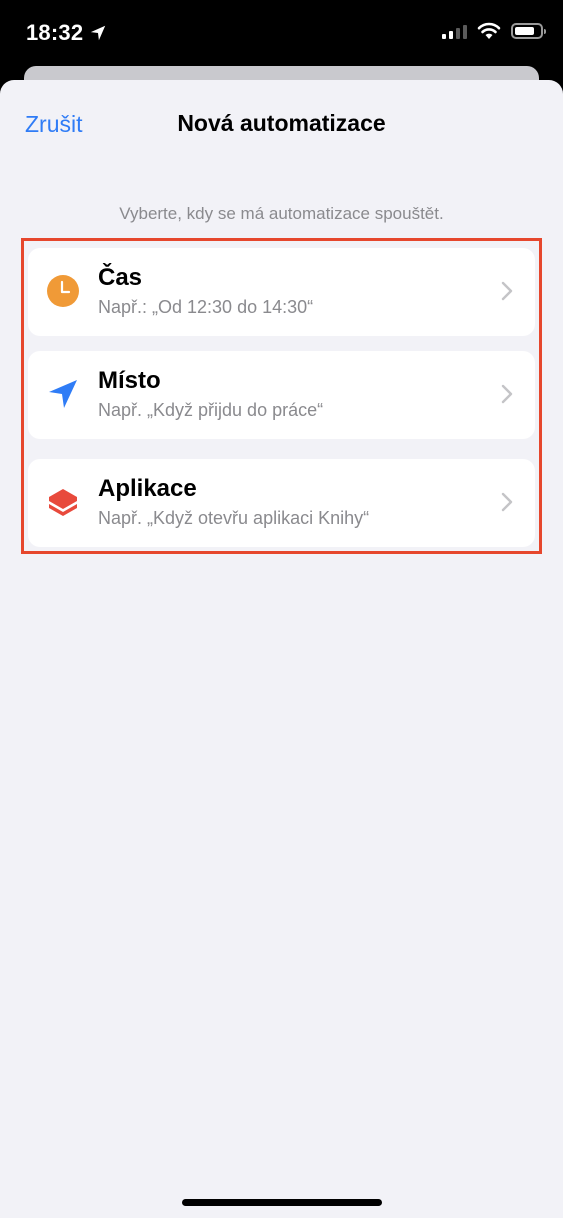 Image resolution: width=563 pixels, height=1218 pixels. Describe the element at coordinates (489, 30) in the screenshot. I see `wifi-icon` at that location.